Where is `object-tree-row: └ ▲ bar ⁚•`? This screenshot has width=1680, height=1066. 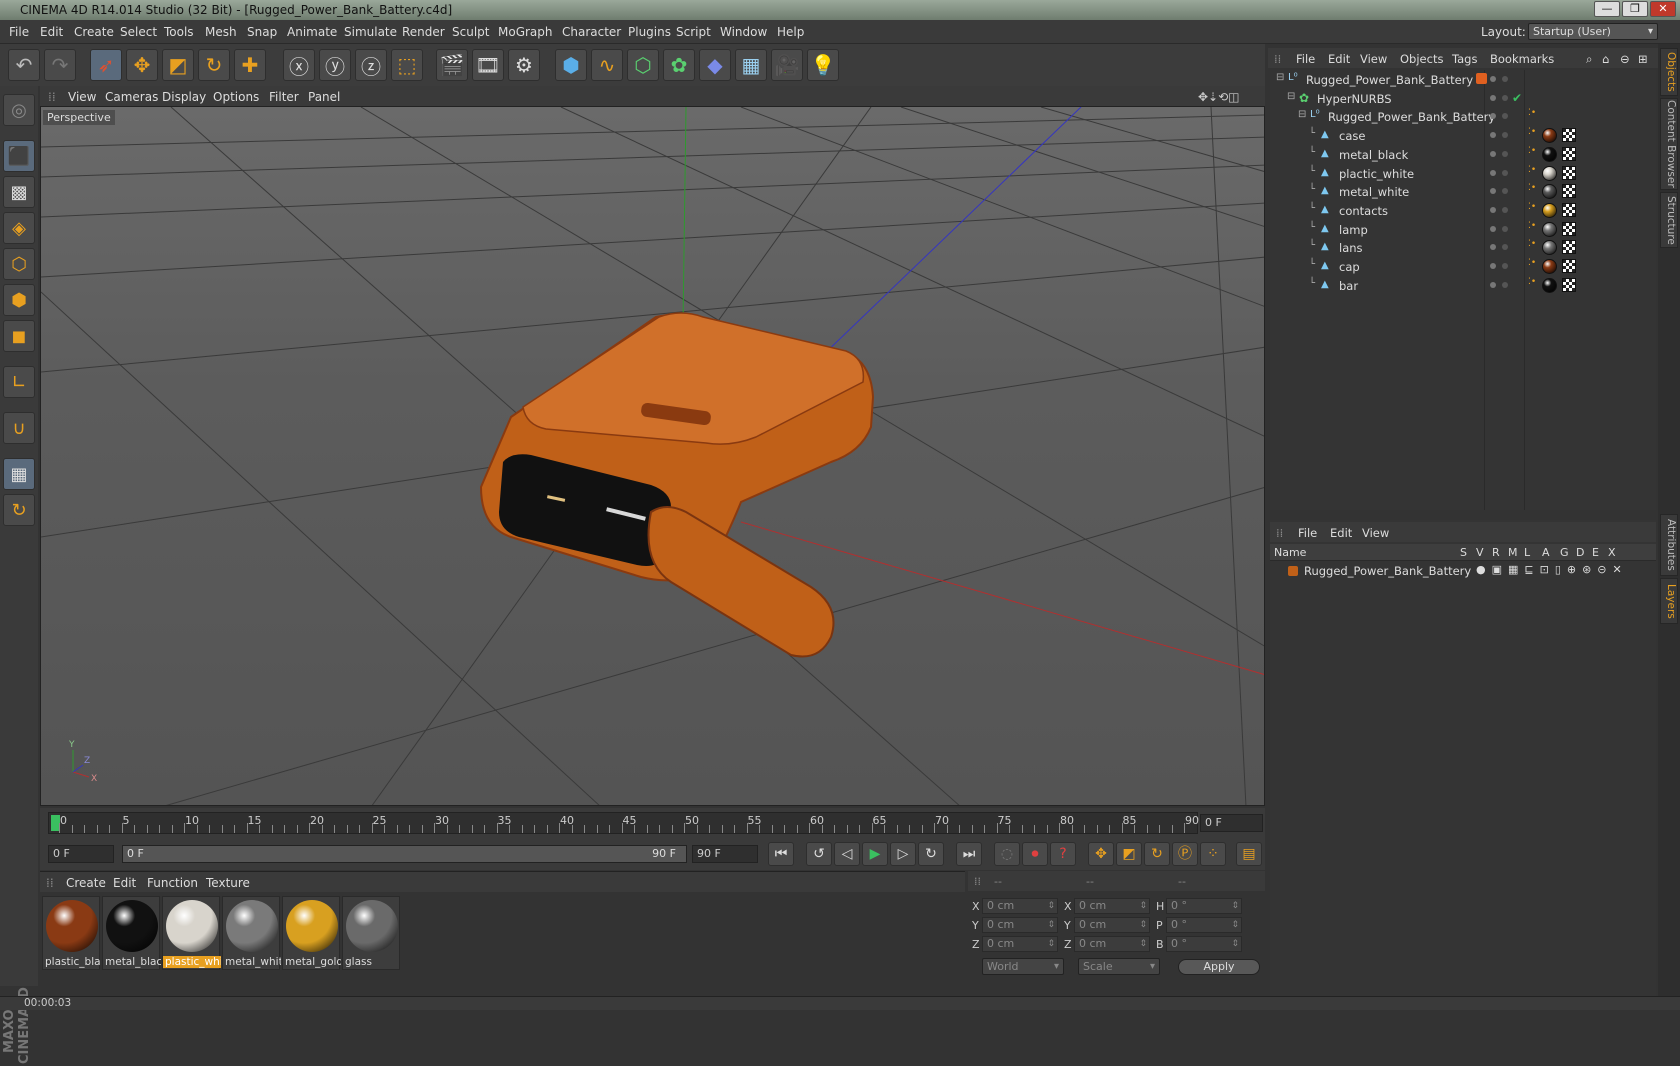 object-tree-row: └ ▲ bar ⁚• is located at coordinates (1463, 286).